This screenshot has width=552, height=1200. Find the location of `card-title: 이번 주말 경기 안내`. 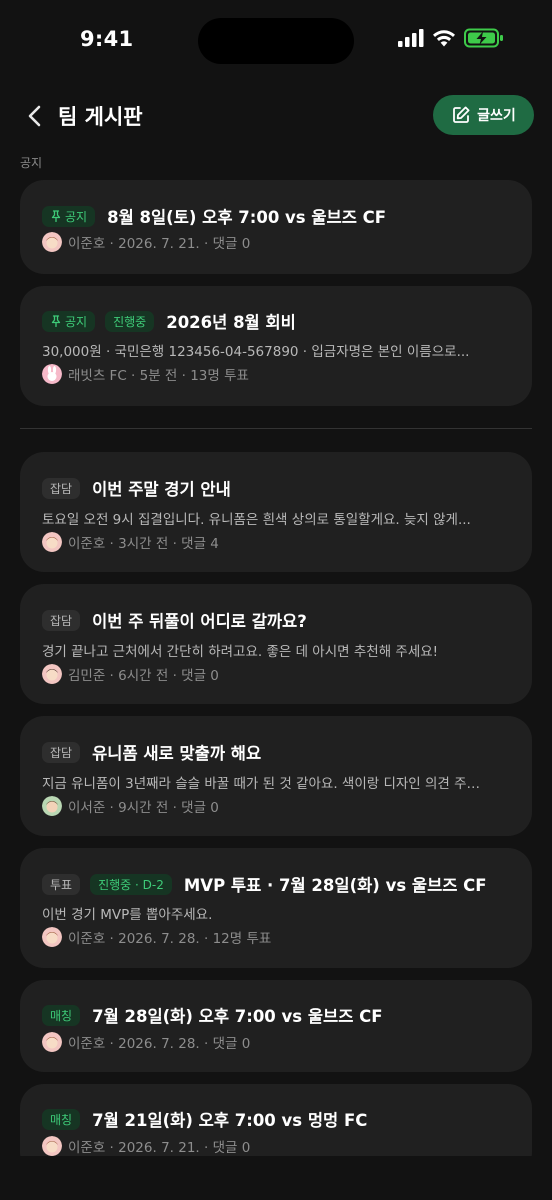

card-title: 이번 주말 경기 안내 is located at coordinates (161, 489).